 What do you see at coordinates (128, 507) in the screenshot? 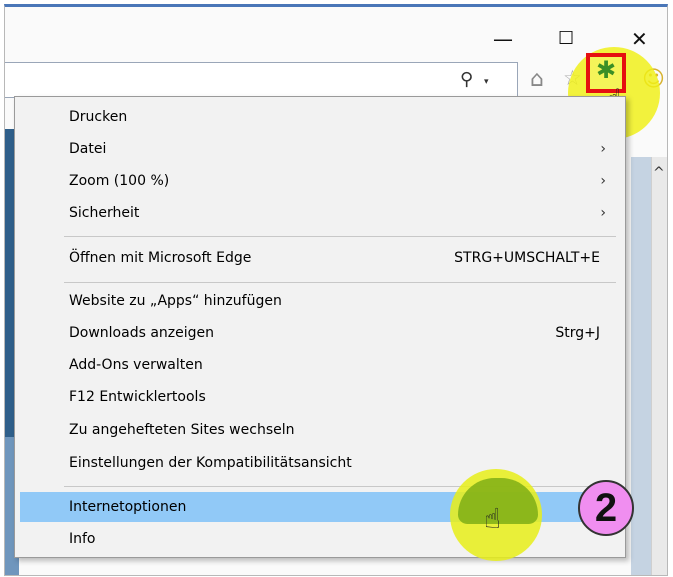
I see `menu-item-label: Internetoptionen` at bounding box center [128, 507].